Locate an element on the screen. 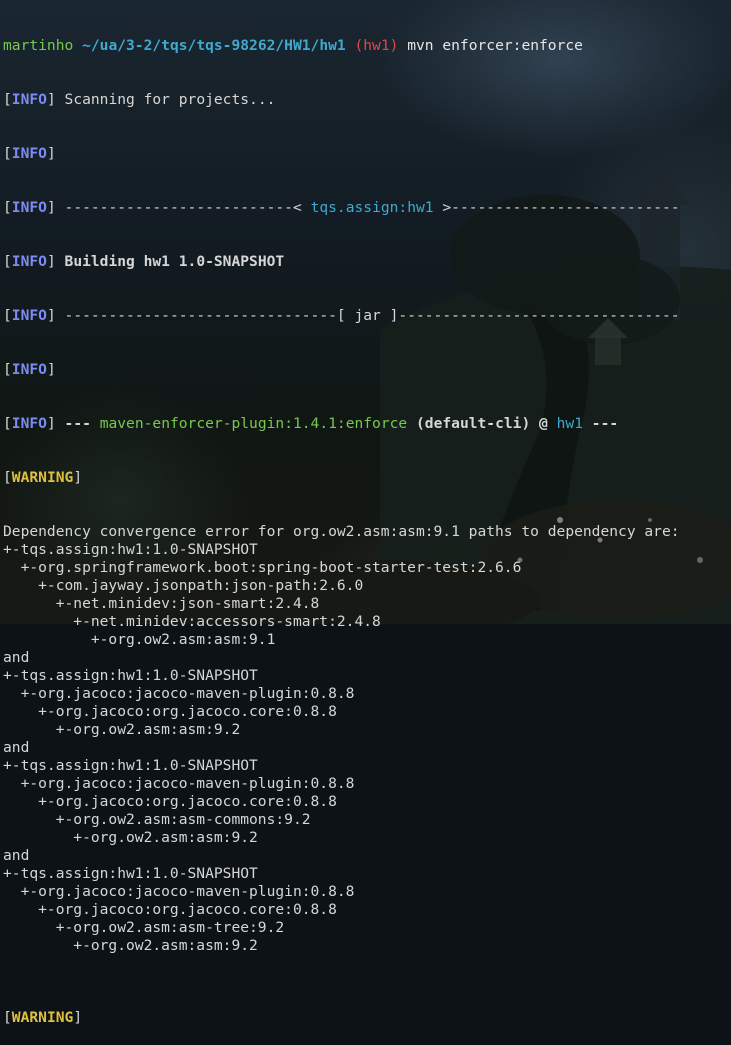 This screenshot has height=1045, width=731. plugin-module: hw1 is located at coordinates (569, 423).